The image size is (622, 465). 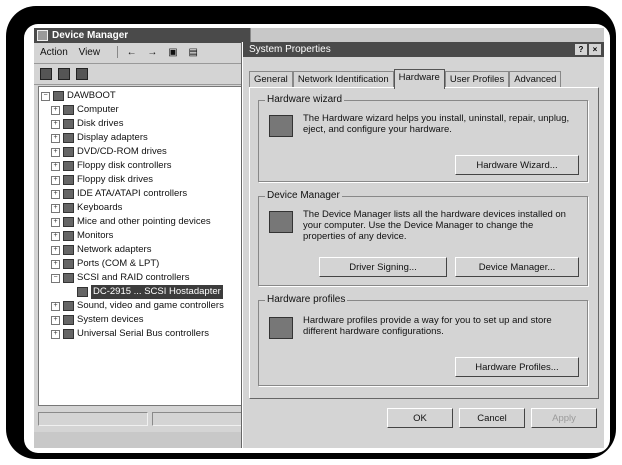 What do you see at coordinates (42, 35) in the screenshot?
I see `device-manager-app-icon` at bounding box center [42, 35].